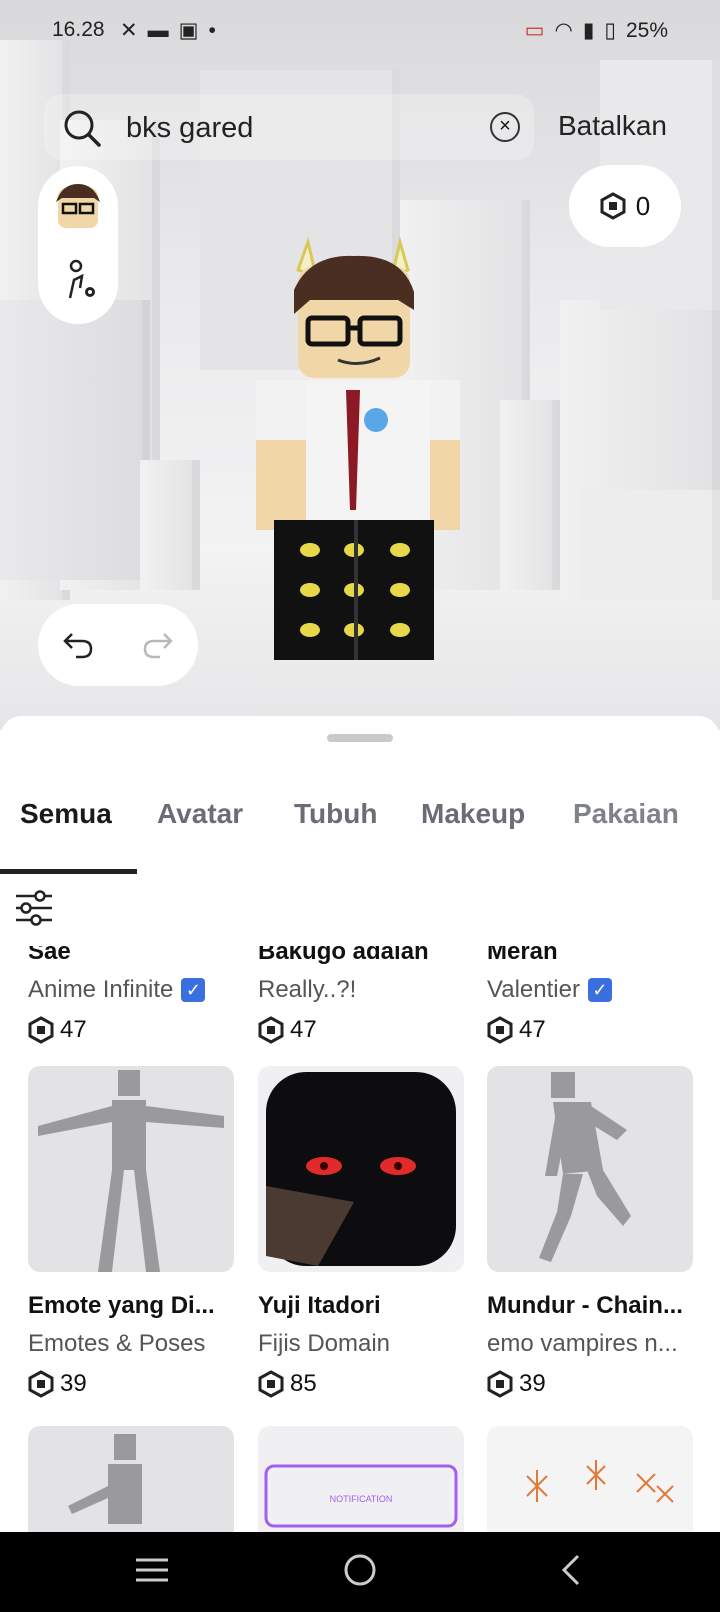  What do you see at coordinates (600, 1481) in the screenshot?
I see `sparkle-icon` at bounding box center [600, 1481].